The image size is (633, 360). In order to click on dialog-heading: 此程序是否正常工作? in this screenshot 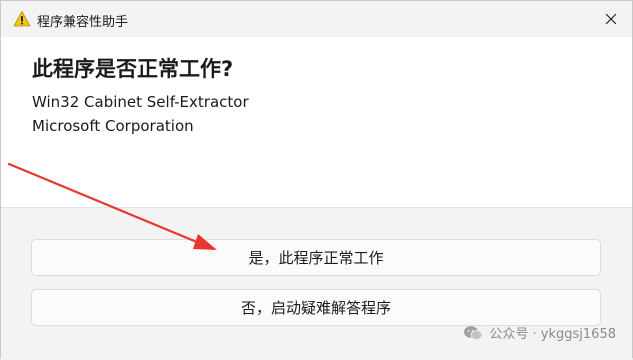, I will do `click(133, 69)`.